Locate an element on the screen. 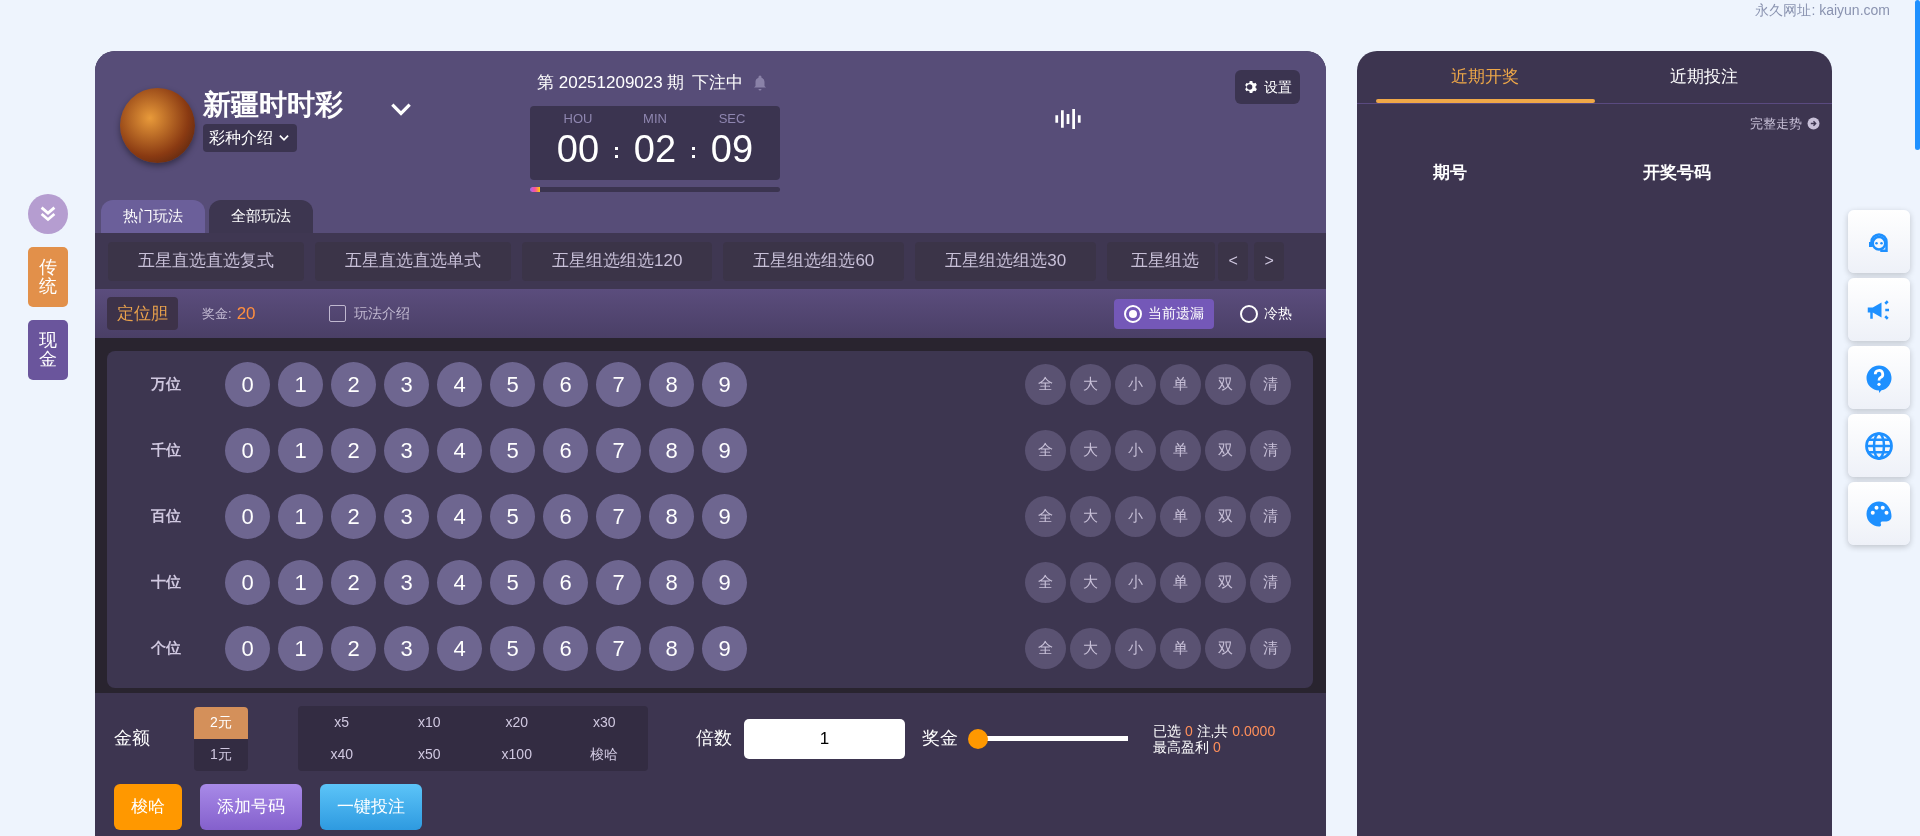 The height and width of the screenshot is (836, 1920). mode-tab: 现金 is located at coordinates (47, 350).